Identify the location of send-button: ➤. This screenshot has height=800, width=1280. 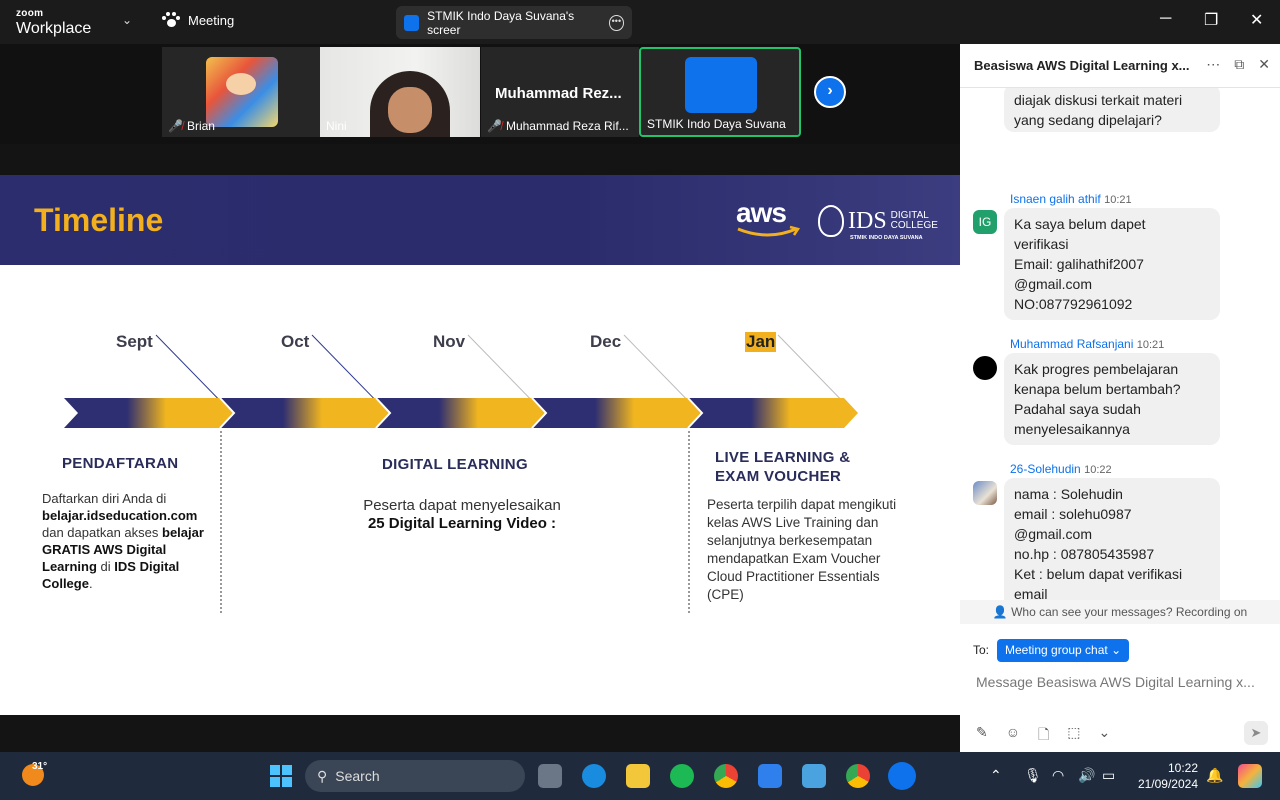
(1256, 733).